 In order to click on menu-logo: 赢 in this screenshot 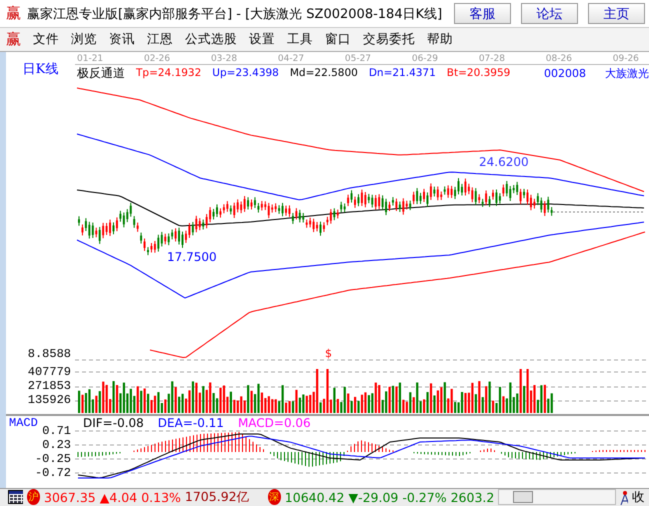, I will do `click(13, 39)`.